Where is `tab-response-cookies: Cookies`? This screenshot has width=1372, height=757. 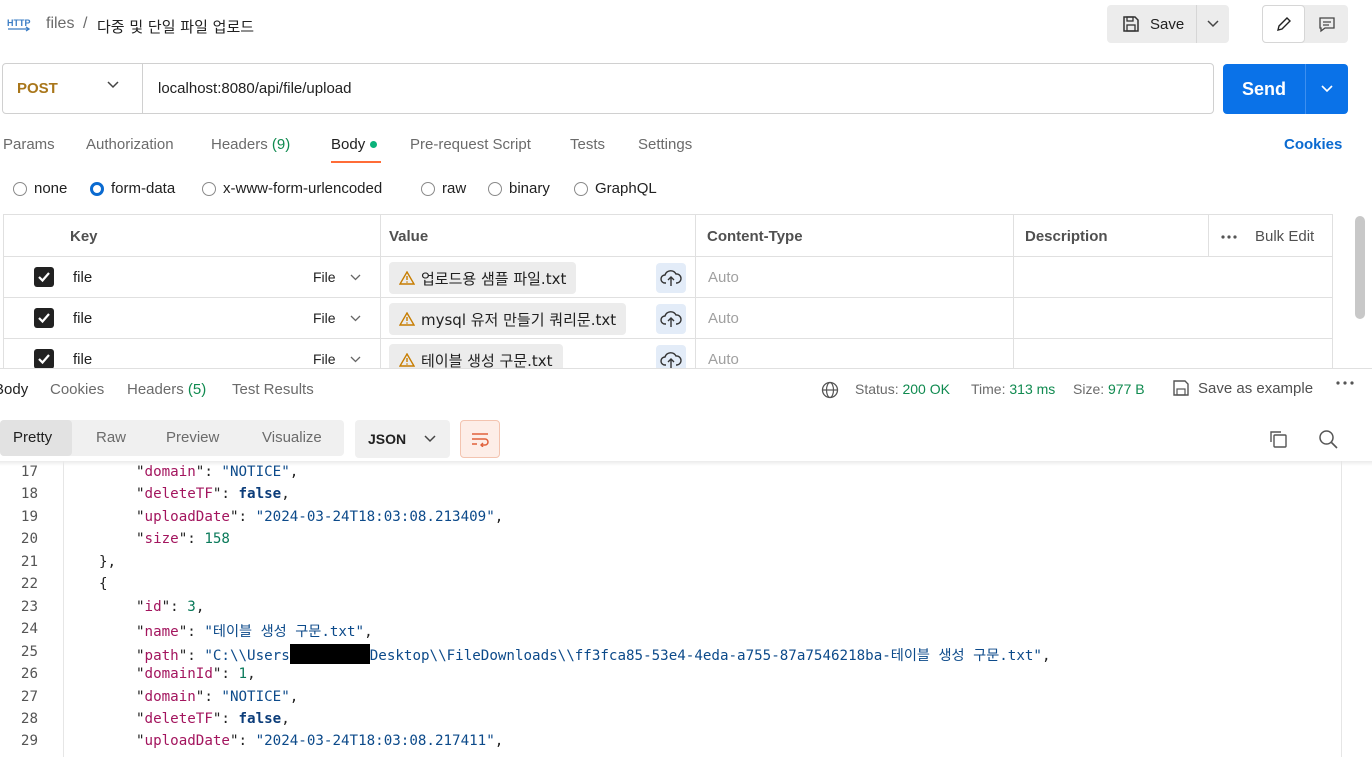 tab-response-cookies: Cookies is located at coordinates (77, 389).